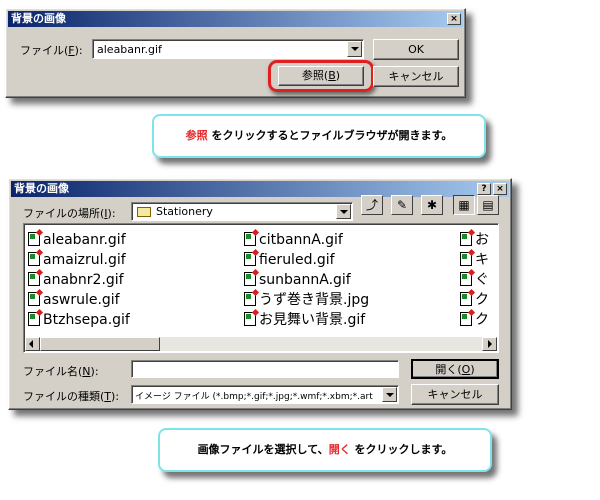 This screenshot has height=500, width=600. Describe the element at coordinates (76, 280) in the screenshot. I see `file-item: anabnr2.gif` at that location.